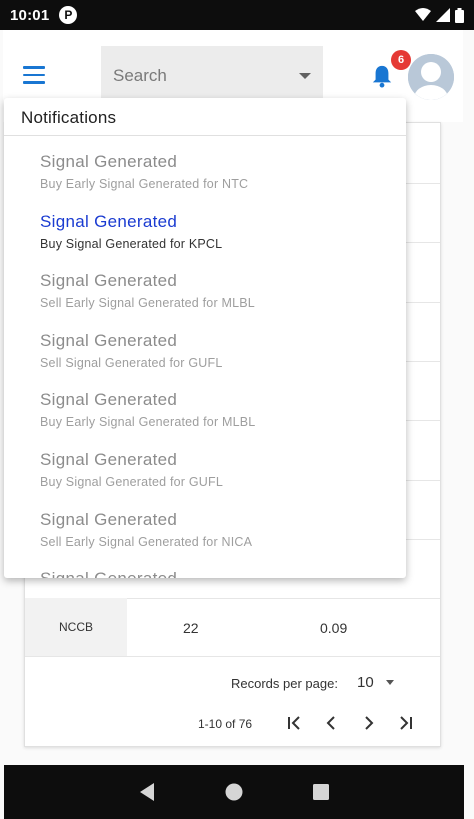 The image size is (474, 819). I want to click on first-page-button, so click(295, 723).